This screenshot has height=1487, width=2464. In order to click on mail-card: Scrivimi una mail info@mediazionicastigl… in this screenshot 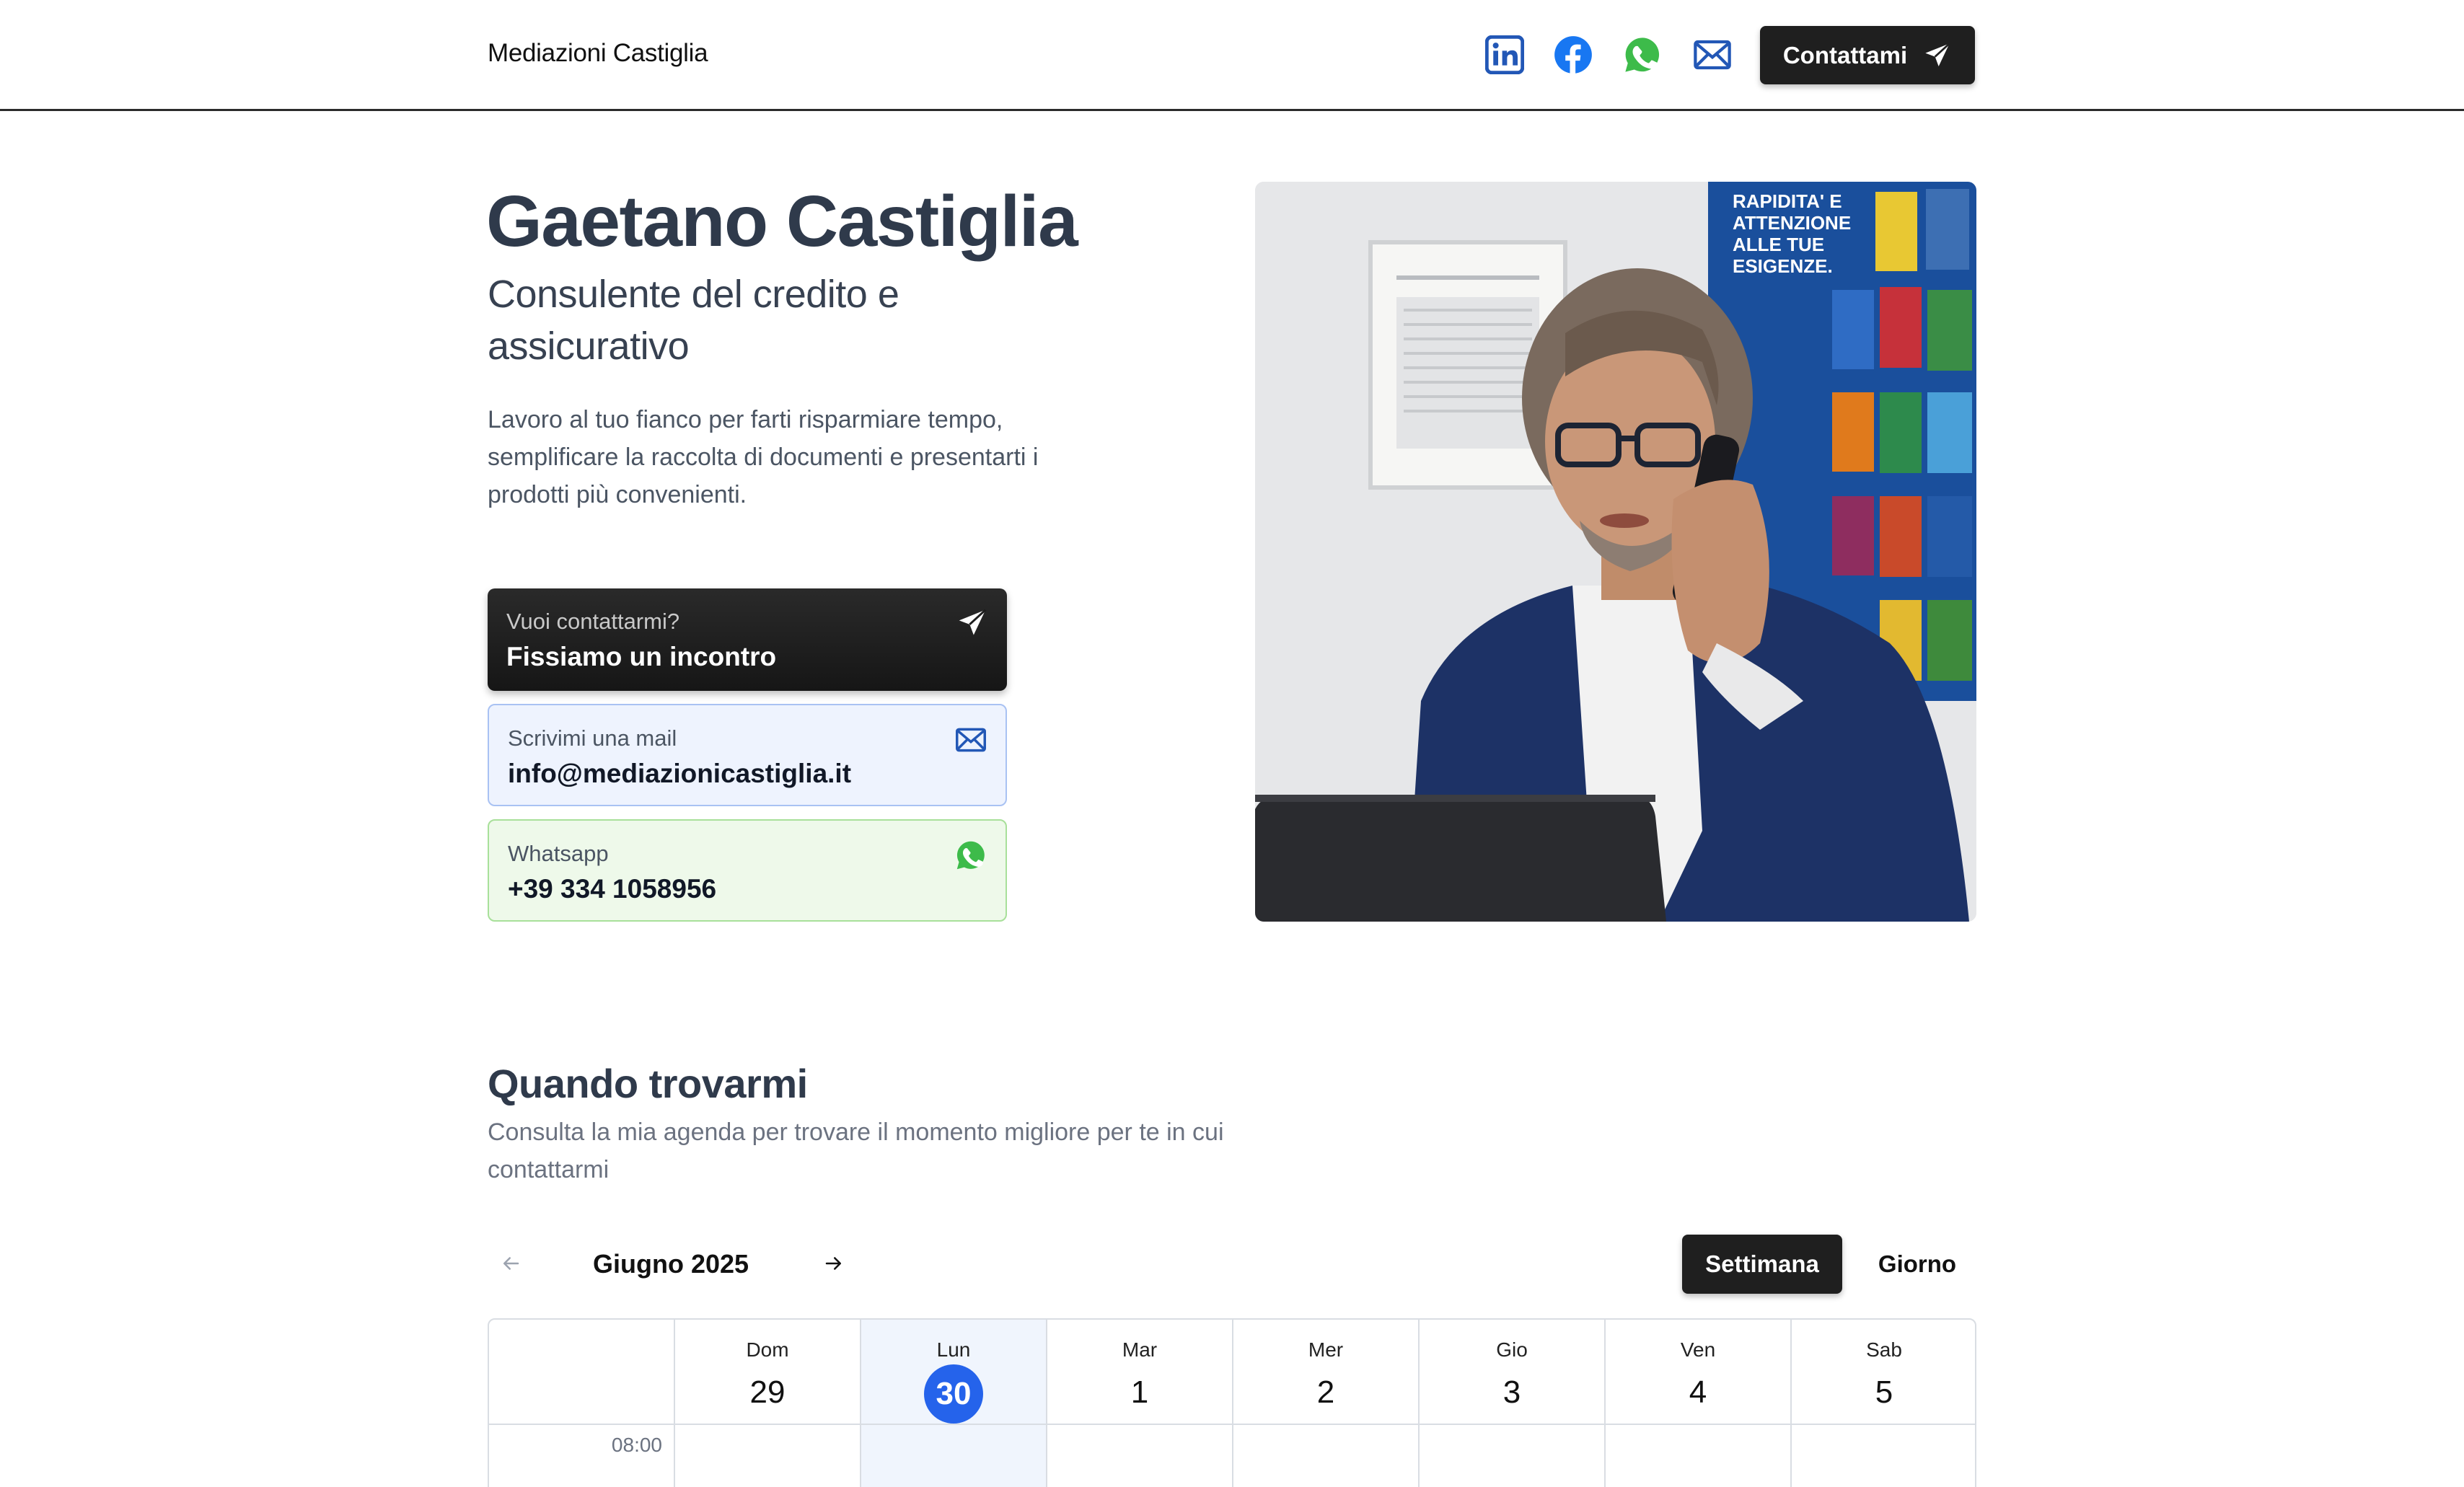, I will do `click(748, 755)`.